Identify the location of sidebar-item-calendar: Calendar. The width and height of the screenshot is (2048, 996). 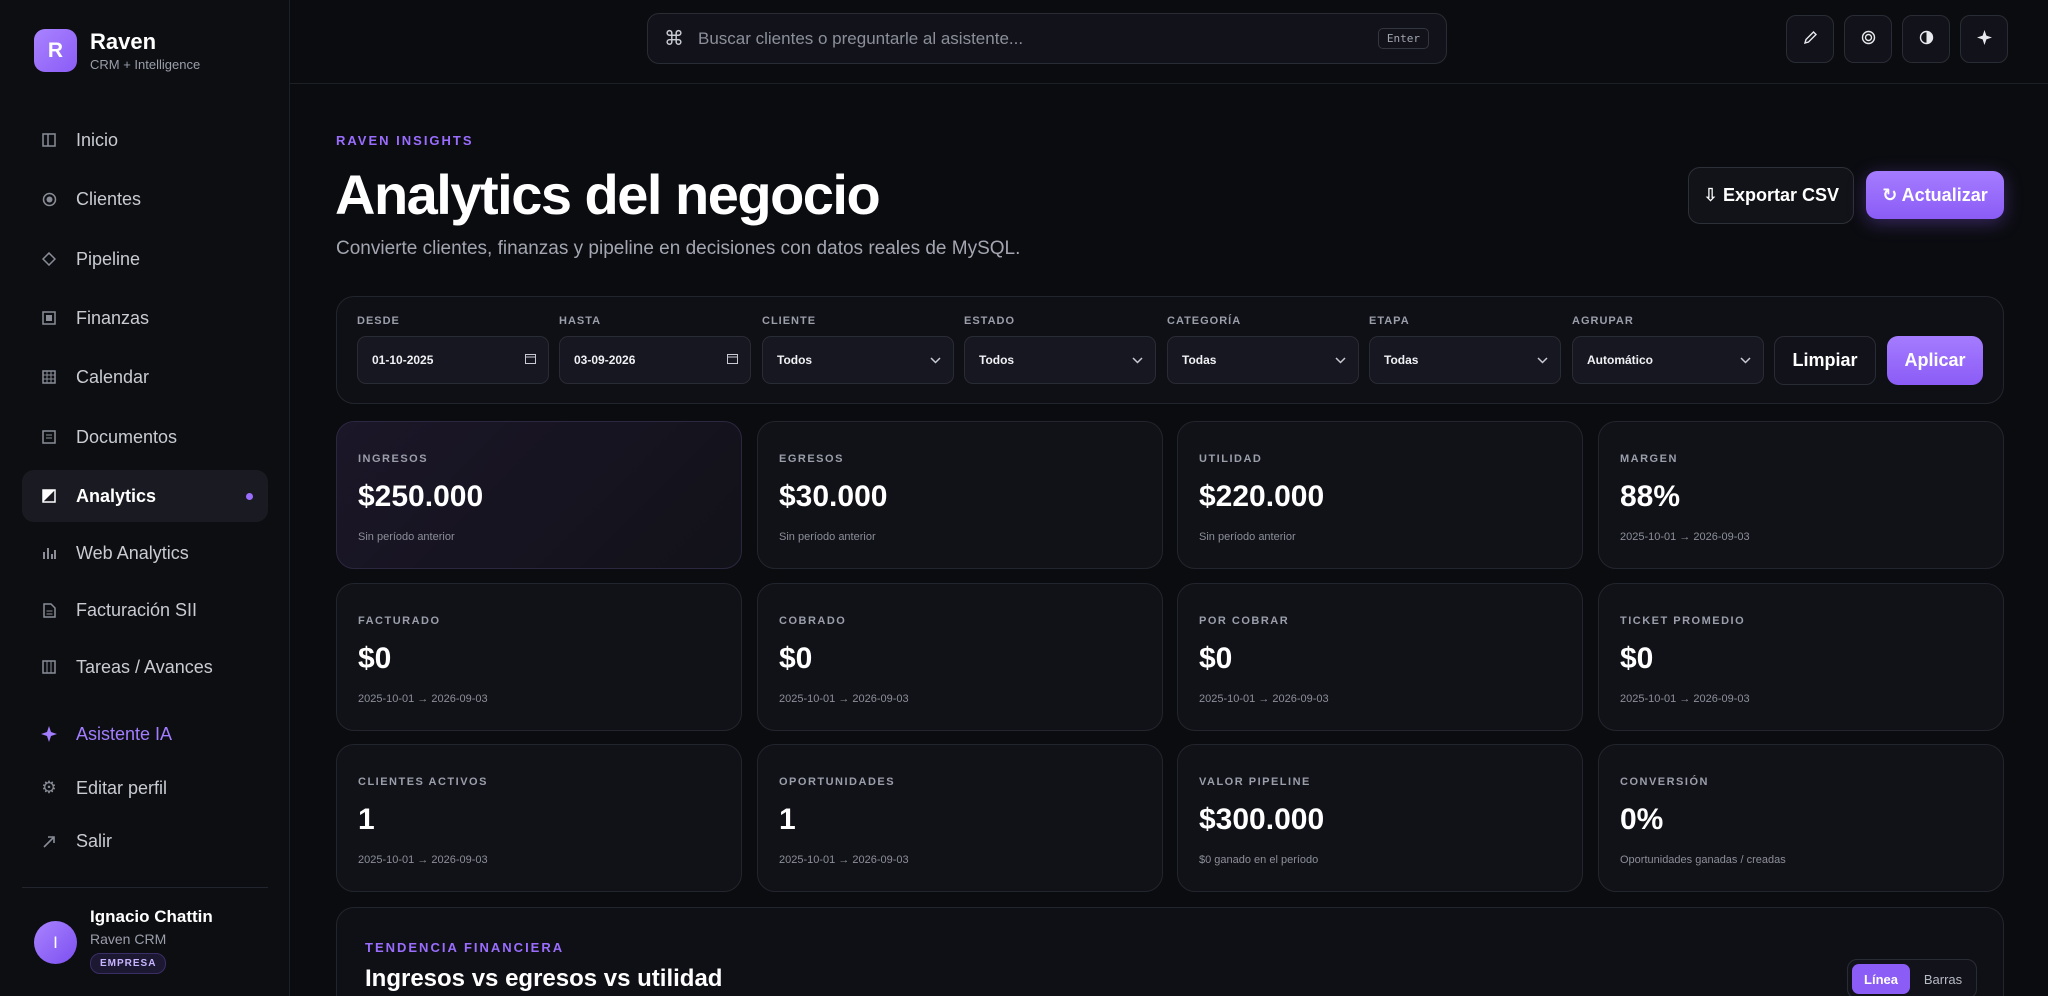
(145, 377).